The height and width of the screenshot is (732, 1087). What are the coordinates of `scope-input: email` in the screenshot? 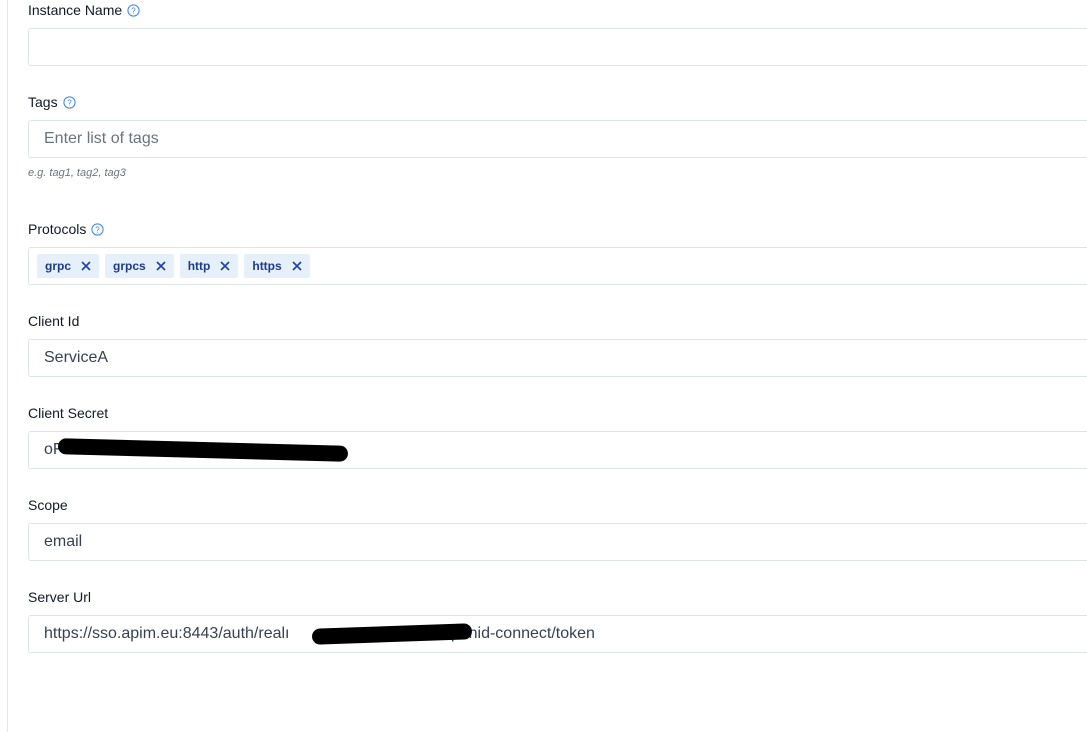 It's located at (557, 542).